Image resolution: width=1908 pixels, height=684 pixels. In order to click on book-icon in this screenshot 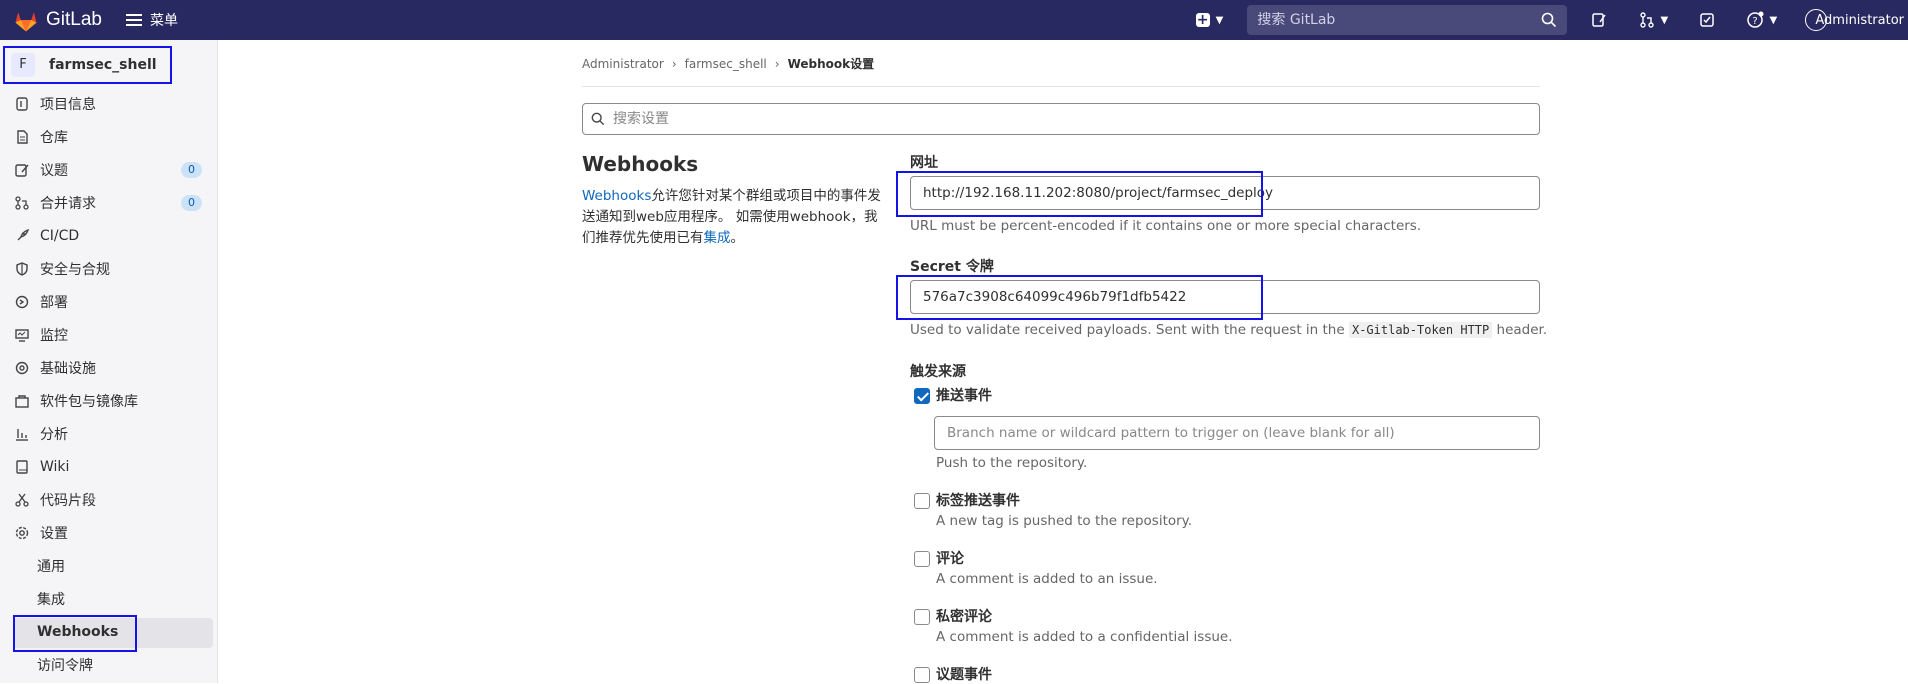, I will do `click(22, 467)`.